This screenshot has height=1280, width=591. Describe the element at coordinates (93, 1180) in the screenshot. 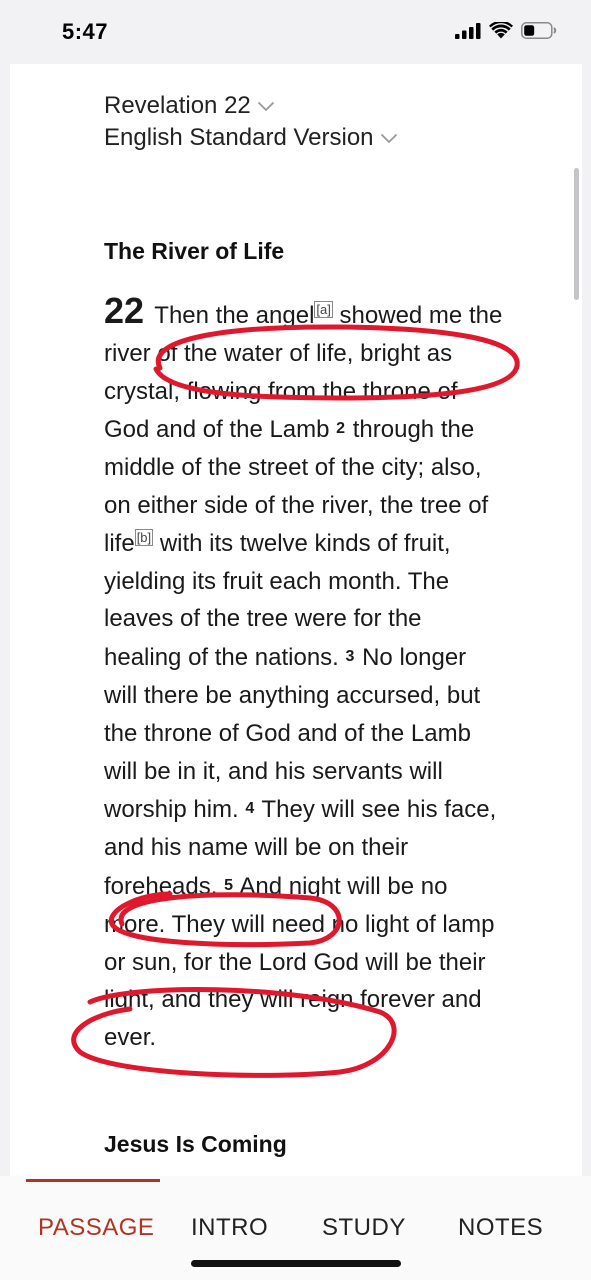

I see `active-tab-indicator` at that location.